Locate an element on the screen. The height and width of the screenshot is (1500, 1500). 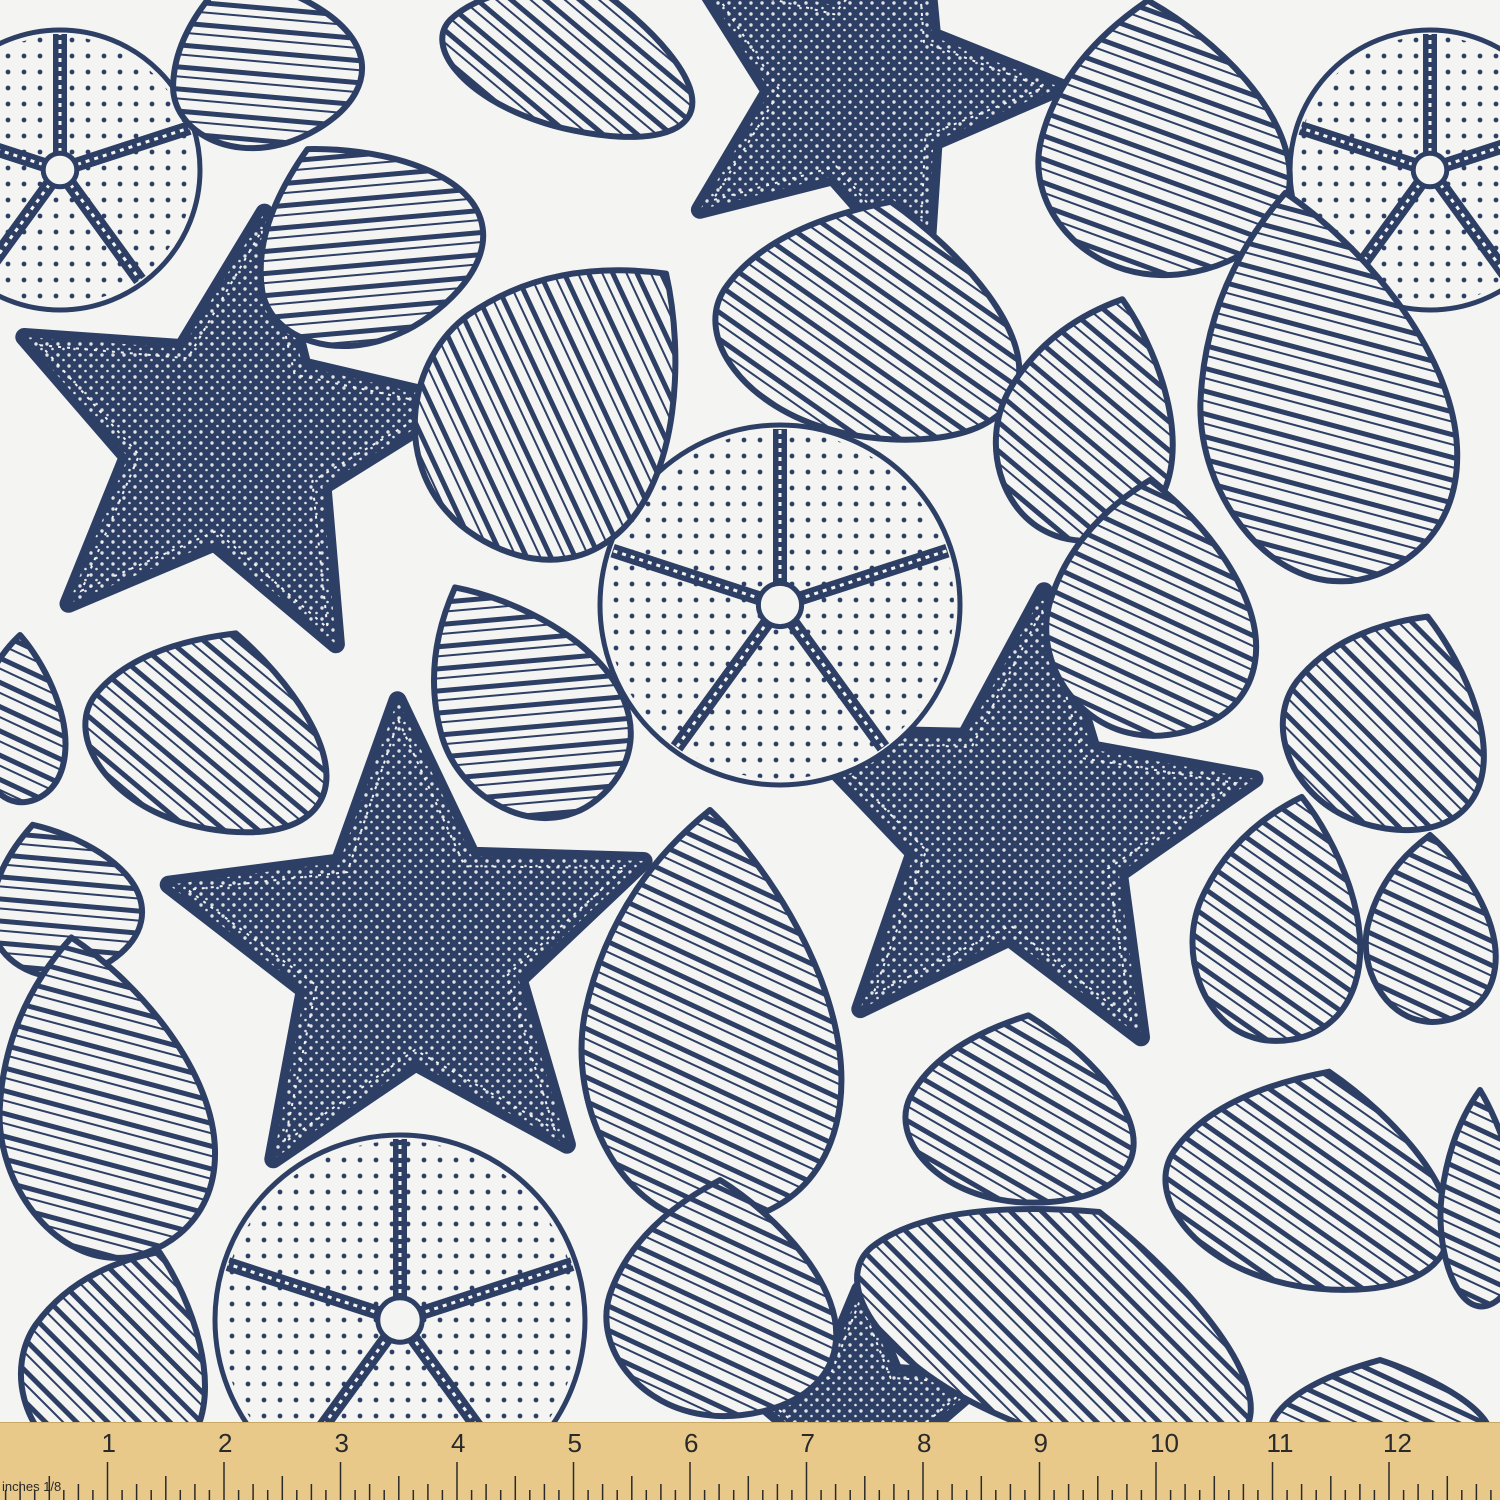
ruler-number-6: 6 is located at coordinates (691, 1443).